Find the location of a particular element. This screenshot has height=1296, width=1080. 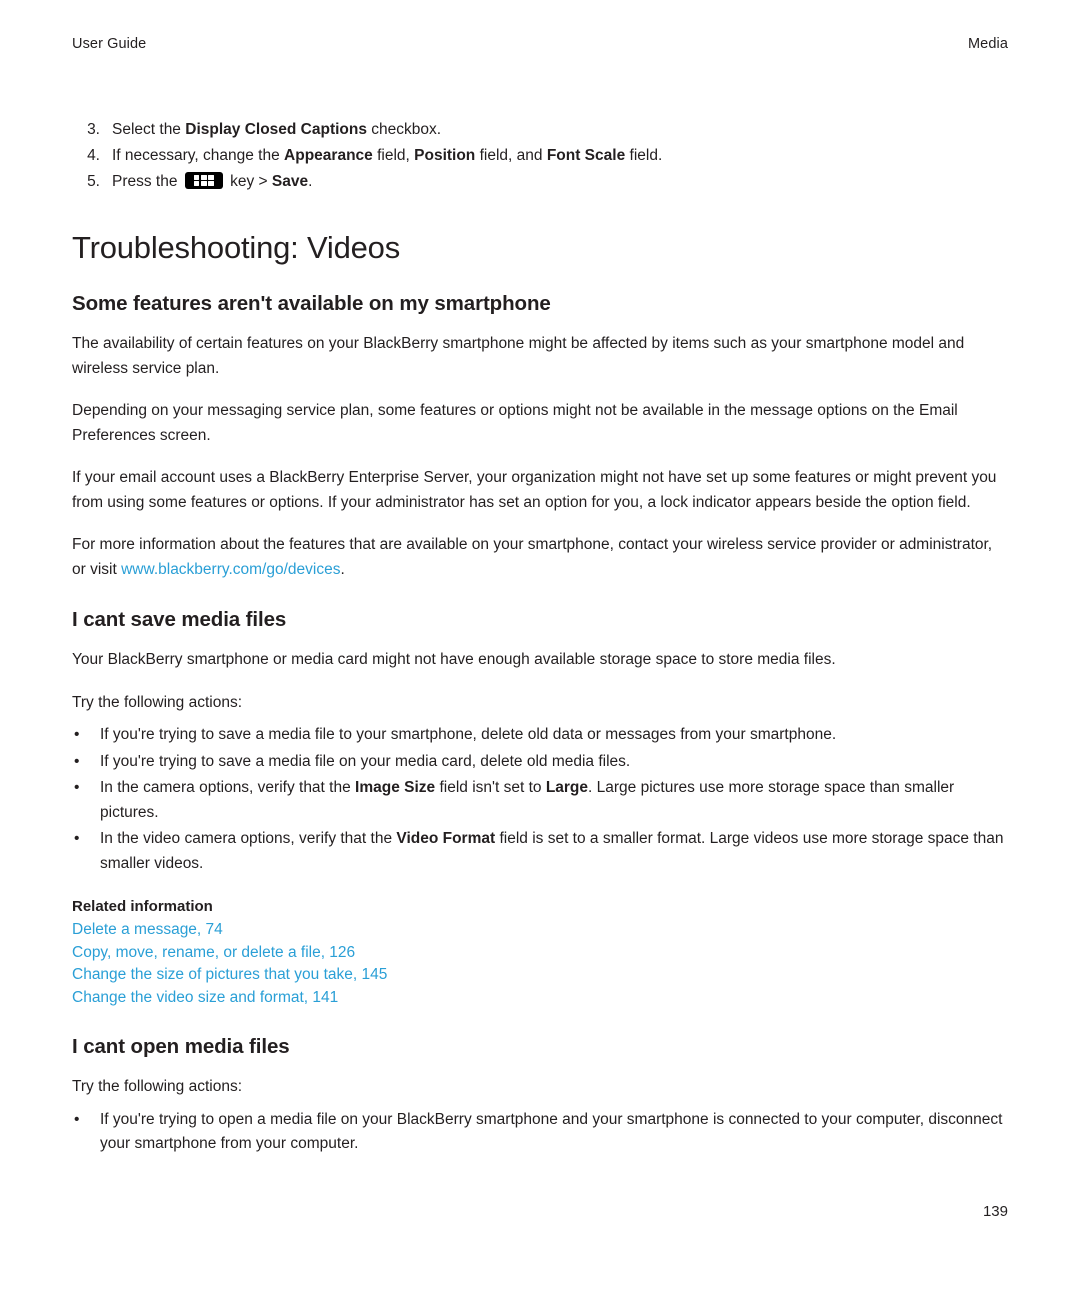

emphasis-text: Font Scale is located at coordinates (586, 155).